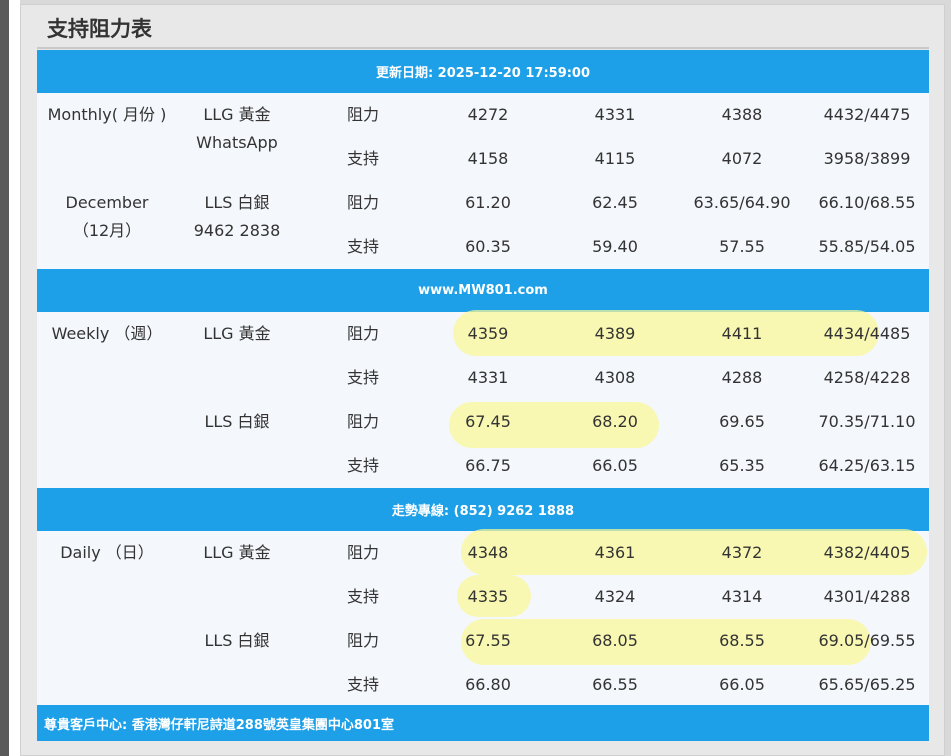 This screenshot has height=756, width=951. Describe the element at coordinates (615, 640) in the screenshot. I see `level-2: 68.05` at that location.